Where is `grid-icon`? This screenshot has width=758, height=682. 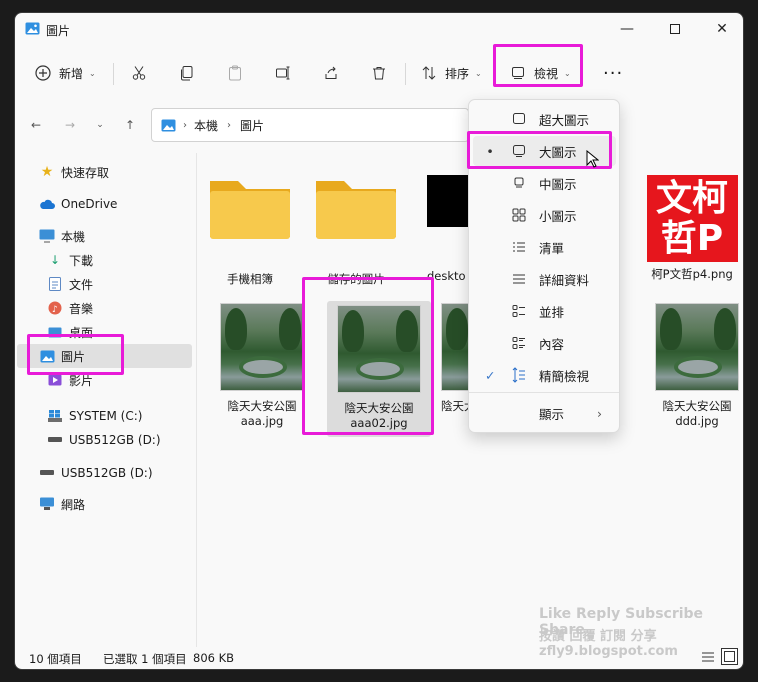 grid-icon is located at coordinates (519, 215).